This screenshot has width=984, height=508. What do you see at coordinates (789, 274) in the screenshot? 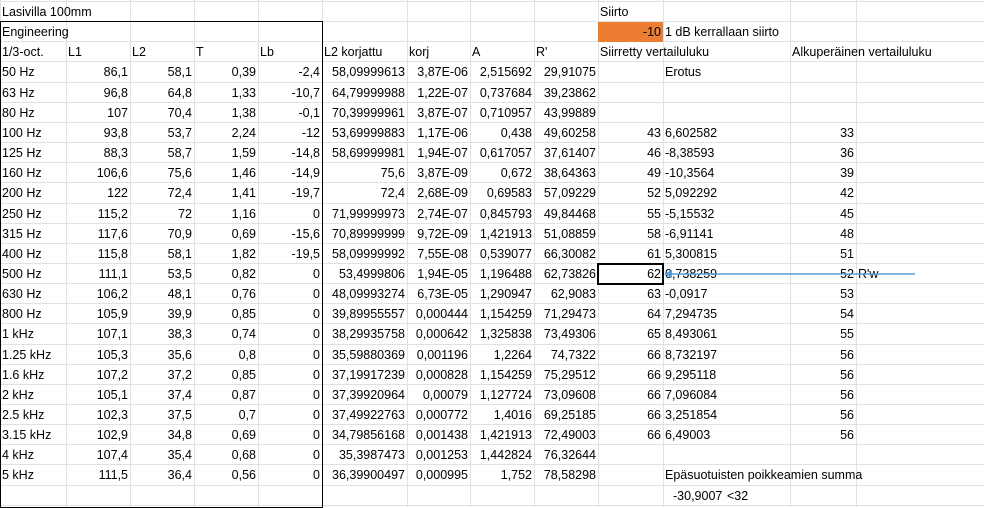
I see `rw-arrow` at bounding box center [789, 274].